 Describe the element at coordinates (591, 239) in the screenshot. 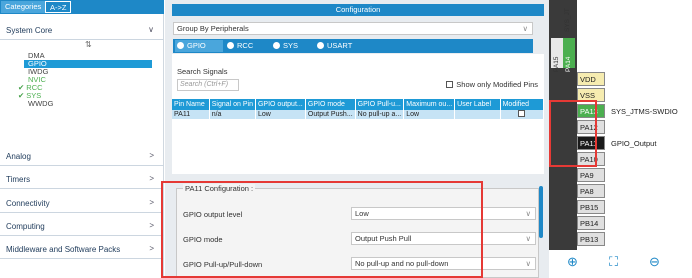

I see `pin-pb13: PB13` at that location.